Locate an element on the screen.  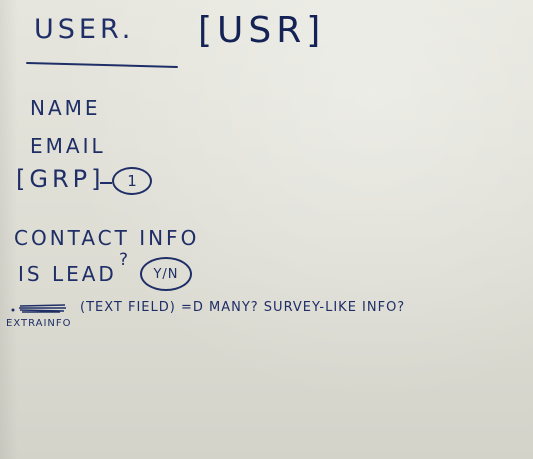
entity-tag: [USR] is located at coordinates (262, 30).